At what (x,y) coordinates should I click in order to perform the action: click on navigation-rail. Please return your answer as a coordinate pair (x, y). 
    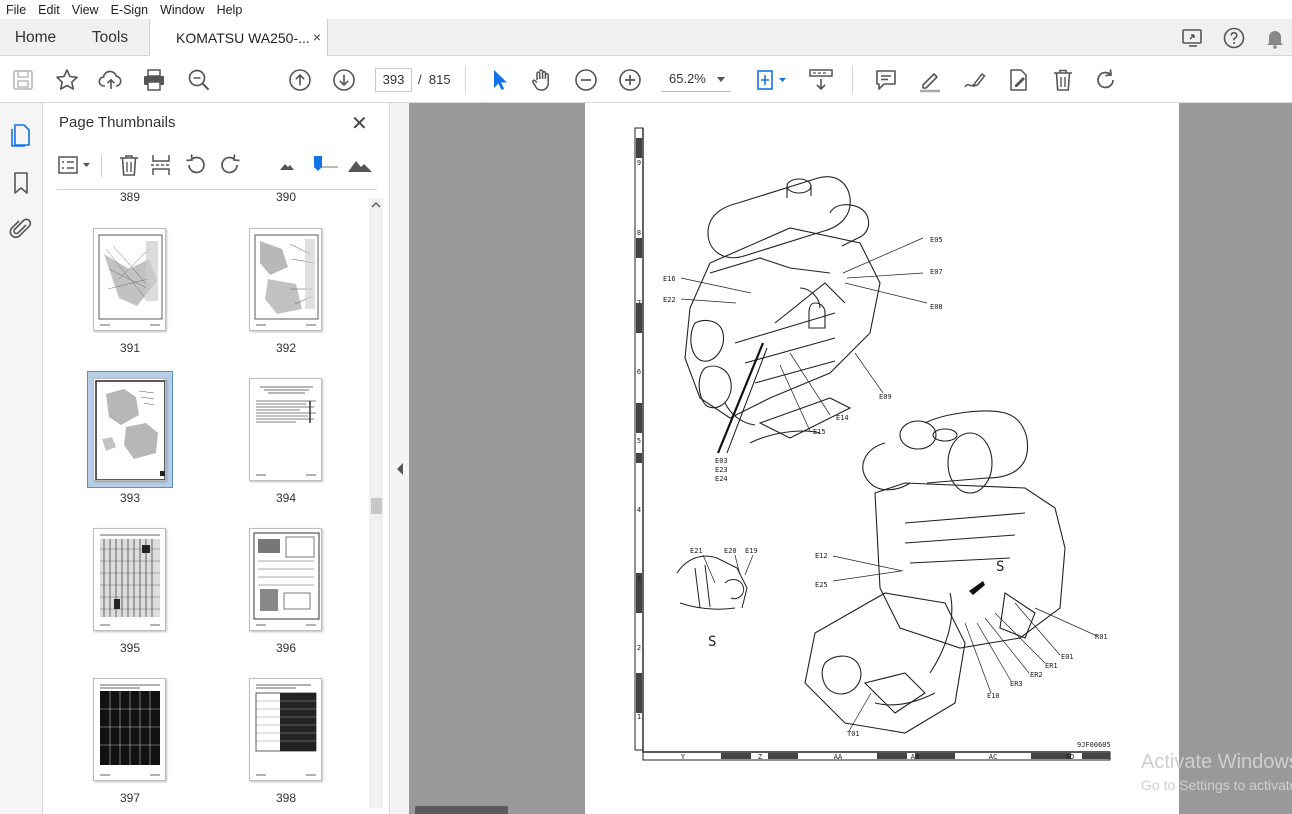
    Looking at the image, I should click on (21, 458).